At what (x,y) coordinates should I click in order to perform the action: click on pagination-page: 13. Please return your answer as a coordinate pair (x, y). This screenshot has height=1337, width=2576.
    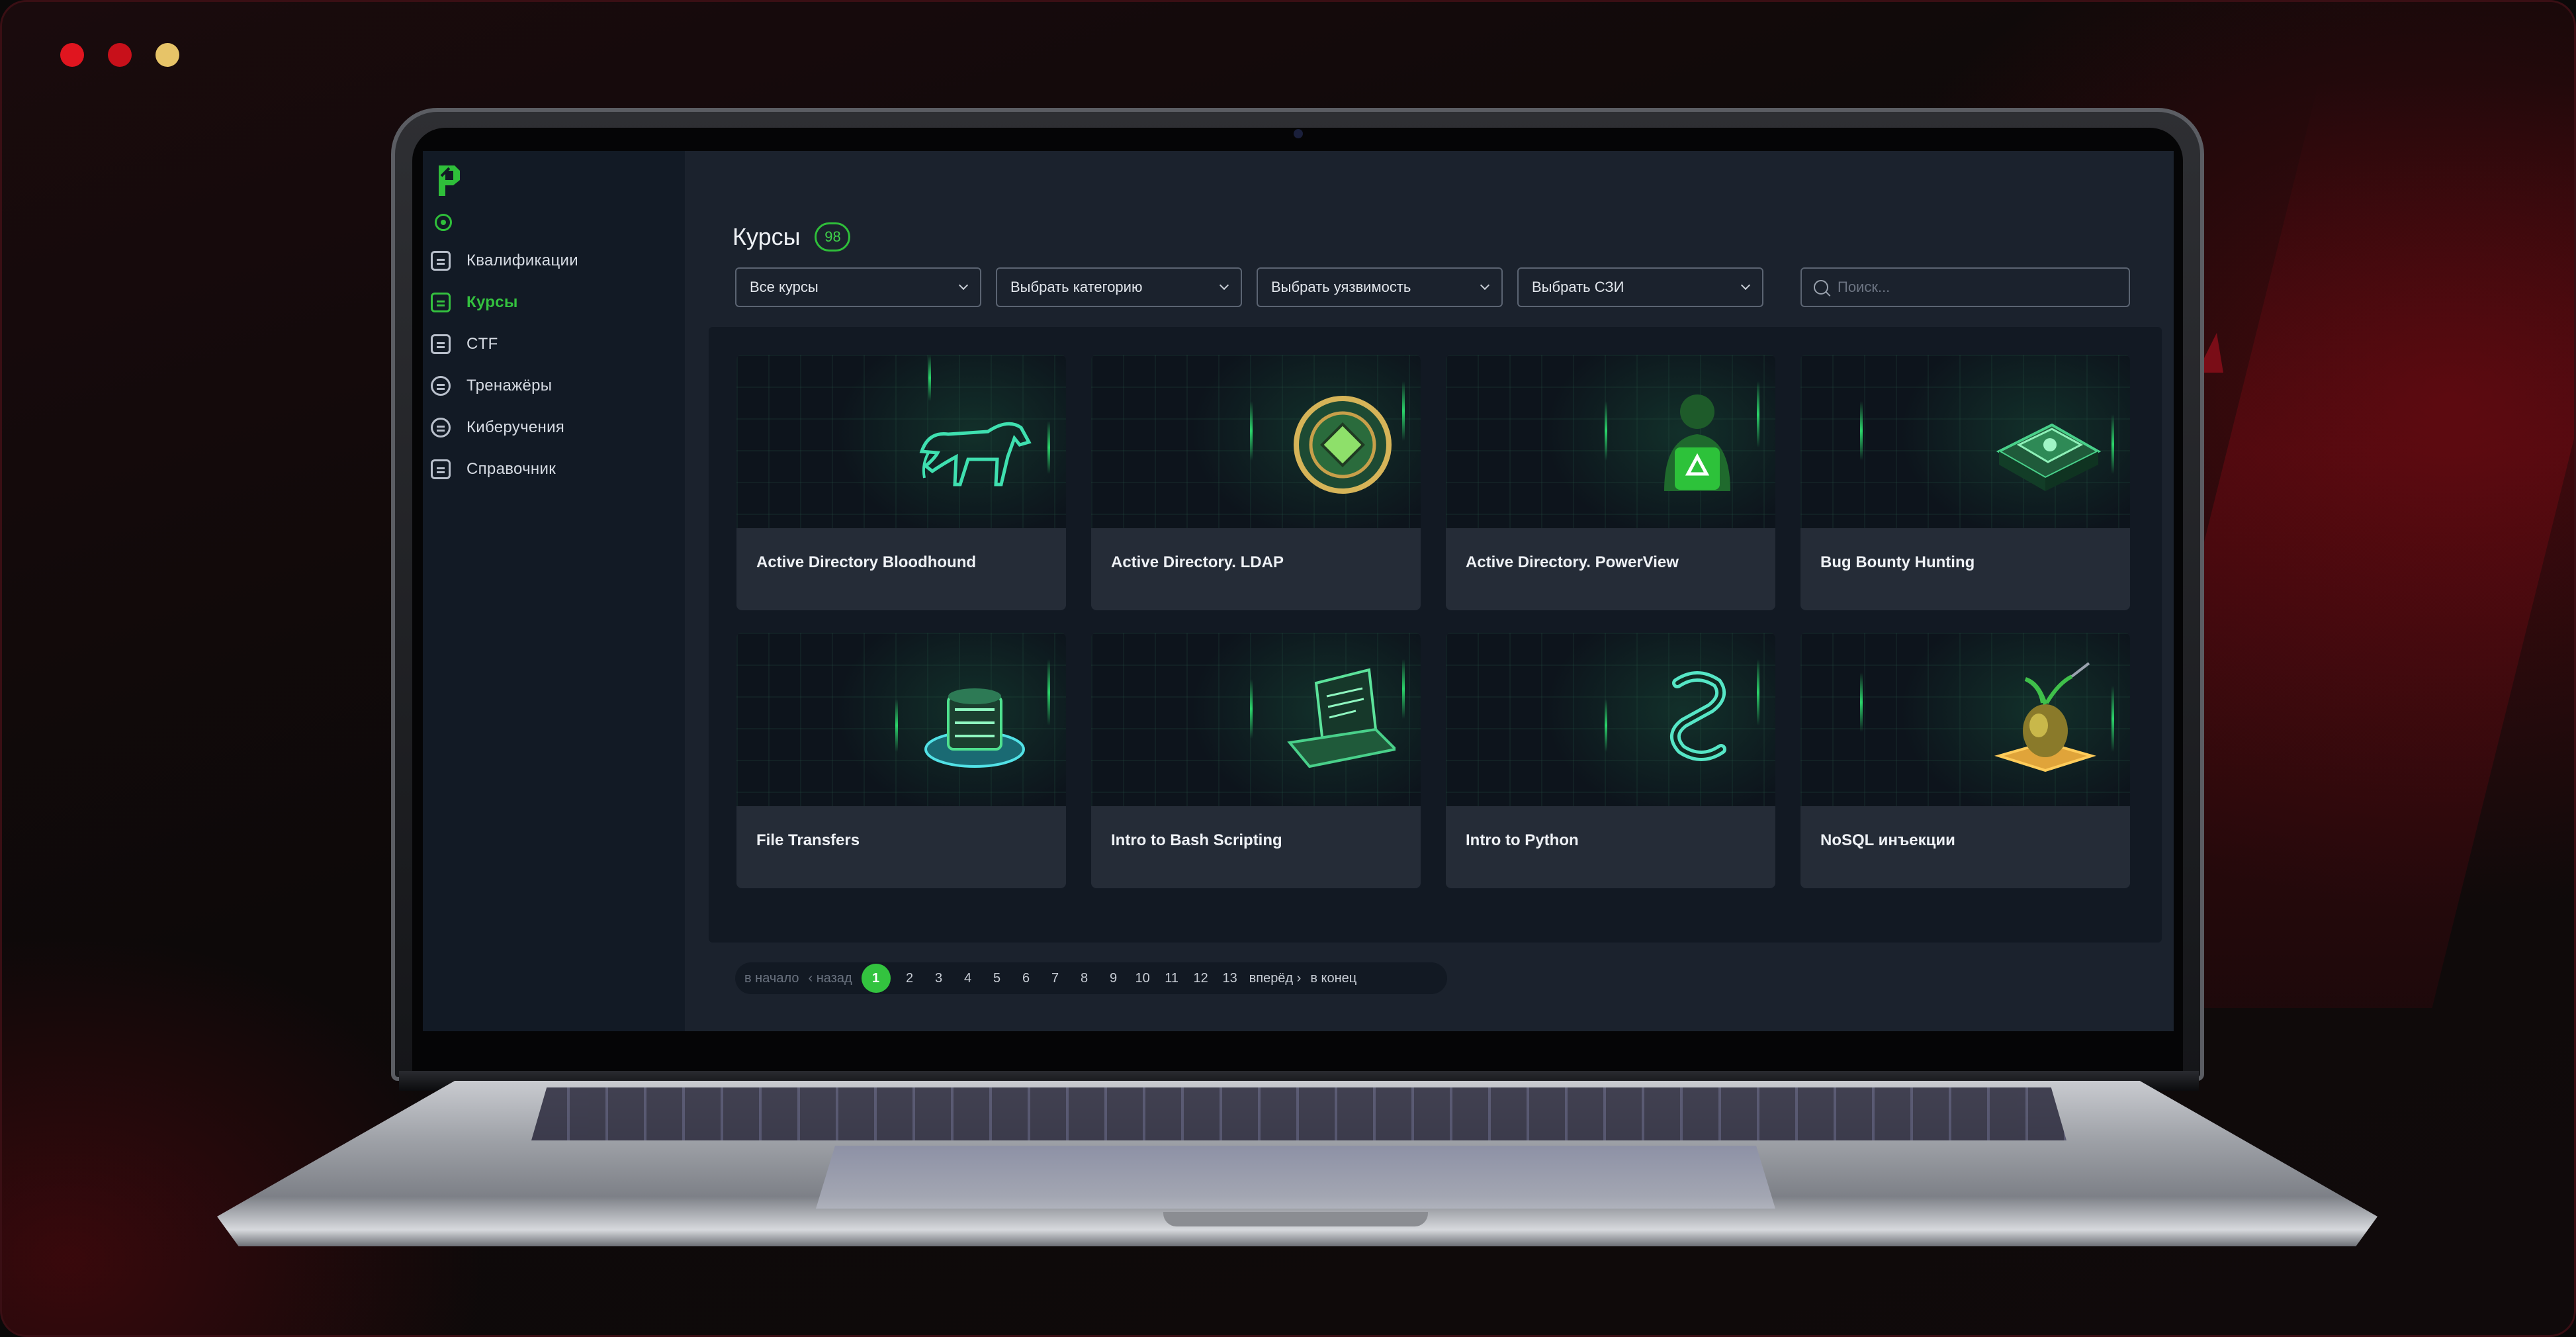
    Looking at the image, I should click on (1230, 978).